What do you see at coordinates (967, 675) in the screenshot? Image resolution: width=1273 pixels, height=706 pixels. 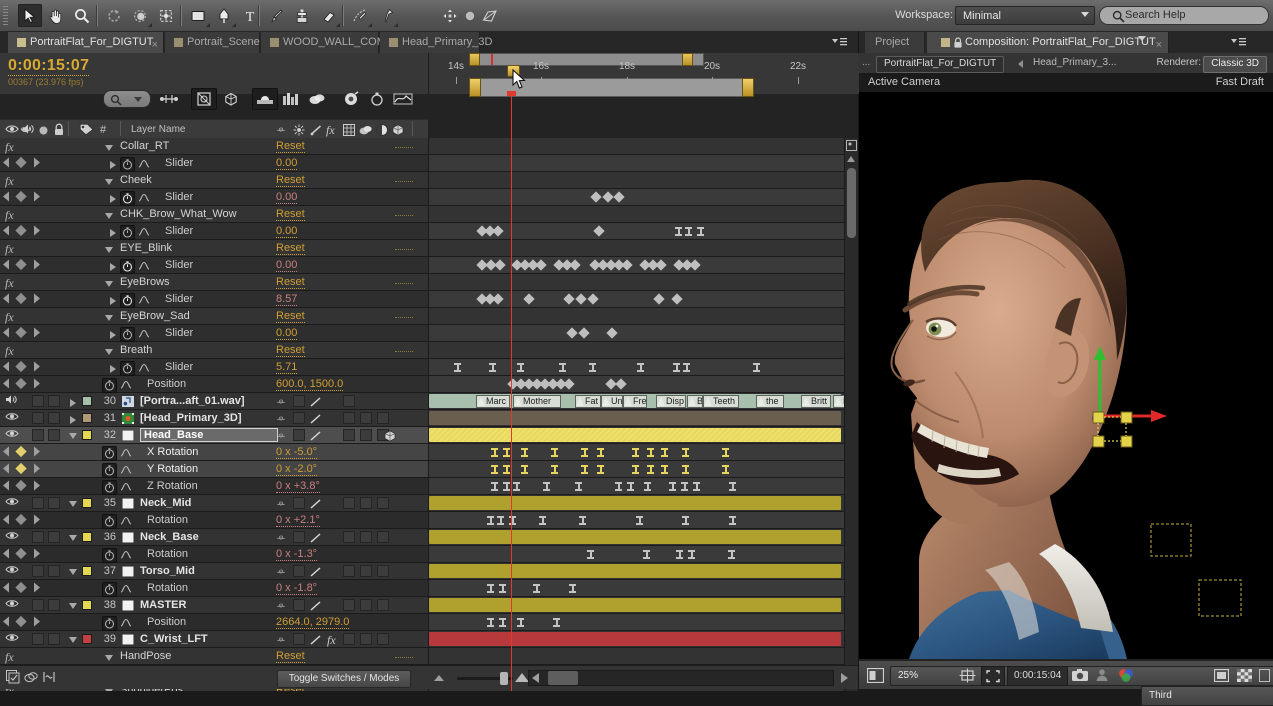 I see `region-of-interest-icon` at bounding box center [967, 675].